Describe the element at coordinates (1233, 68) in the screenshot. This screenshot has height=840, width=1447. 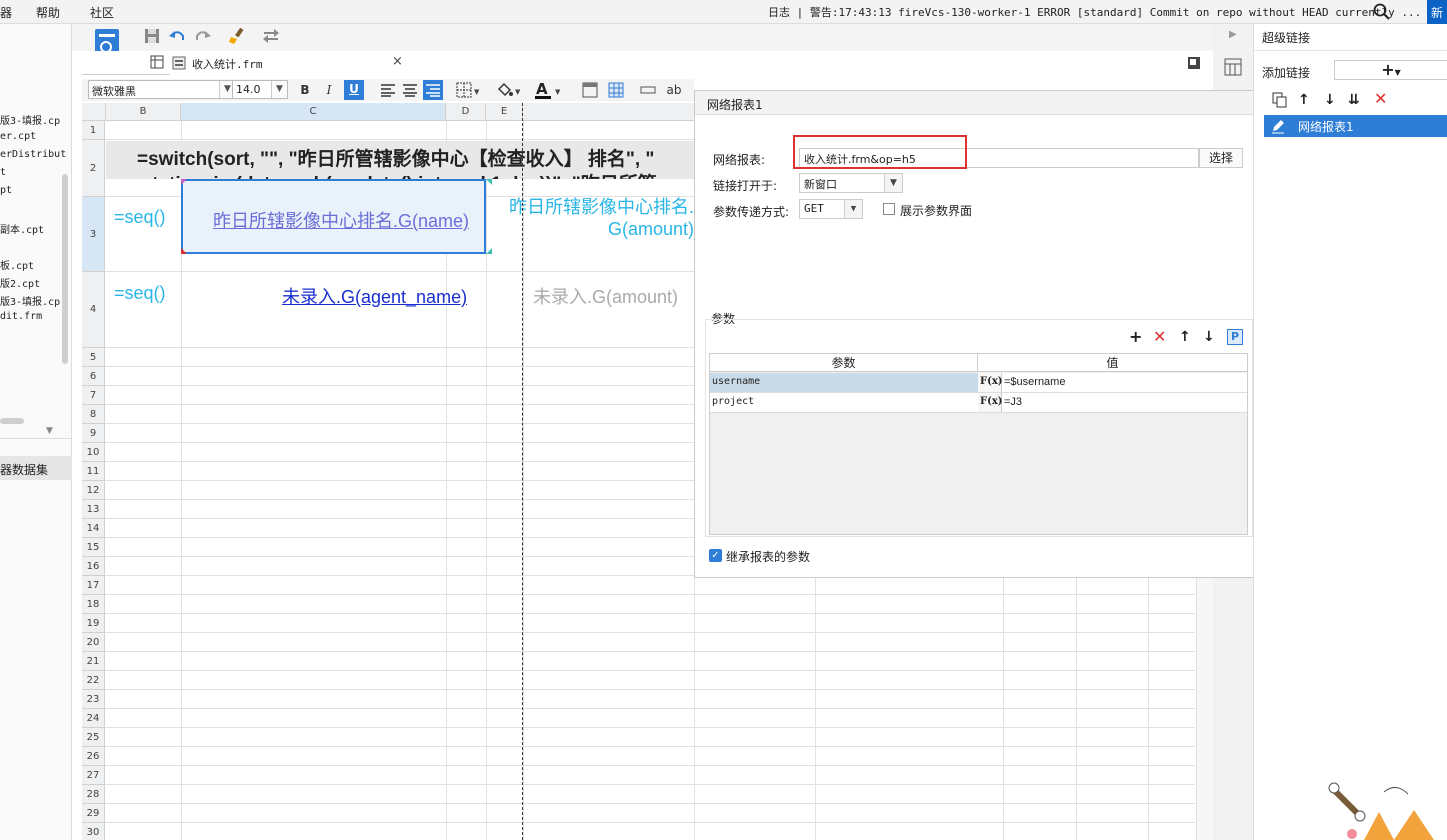
I see `layout-panel-icon` at that location.